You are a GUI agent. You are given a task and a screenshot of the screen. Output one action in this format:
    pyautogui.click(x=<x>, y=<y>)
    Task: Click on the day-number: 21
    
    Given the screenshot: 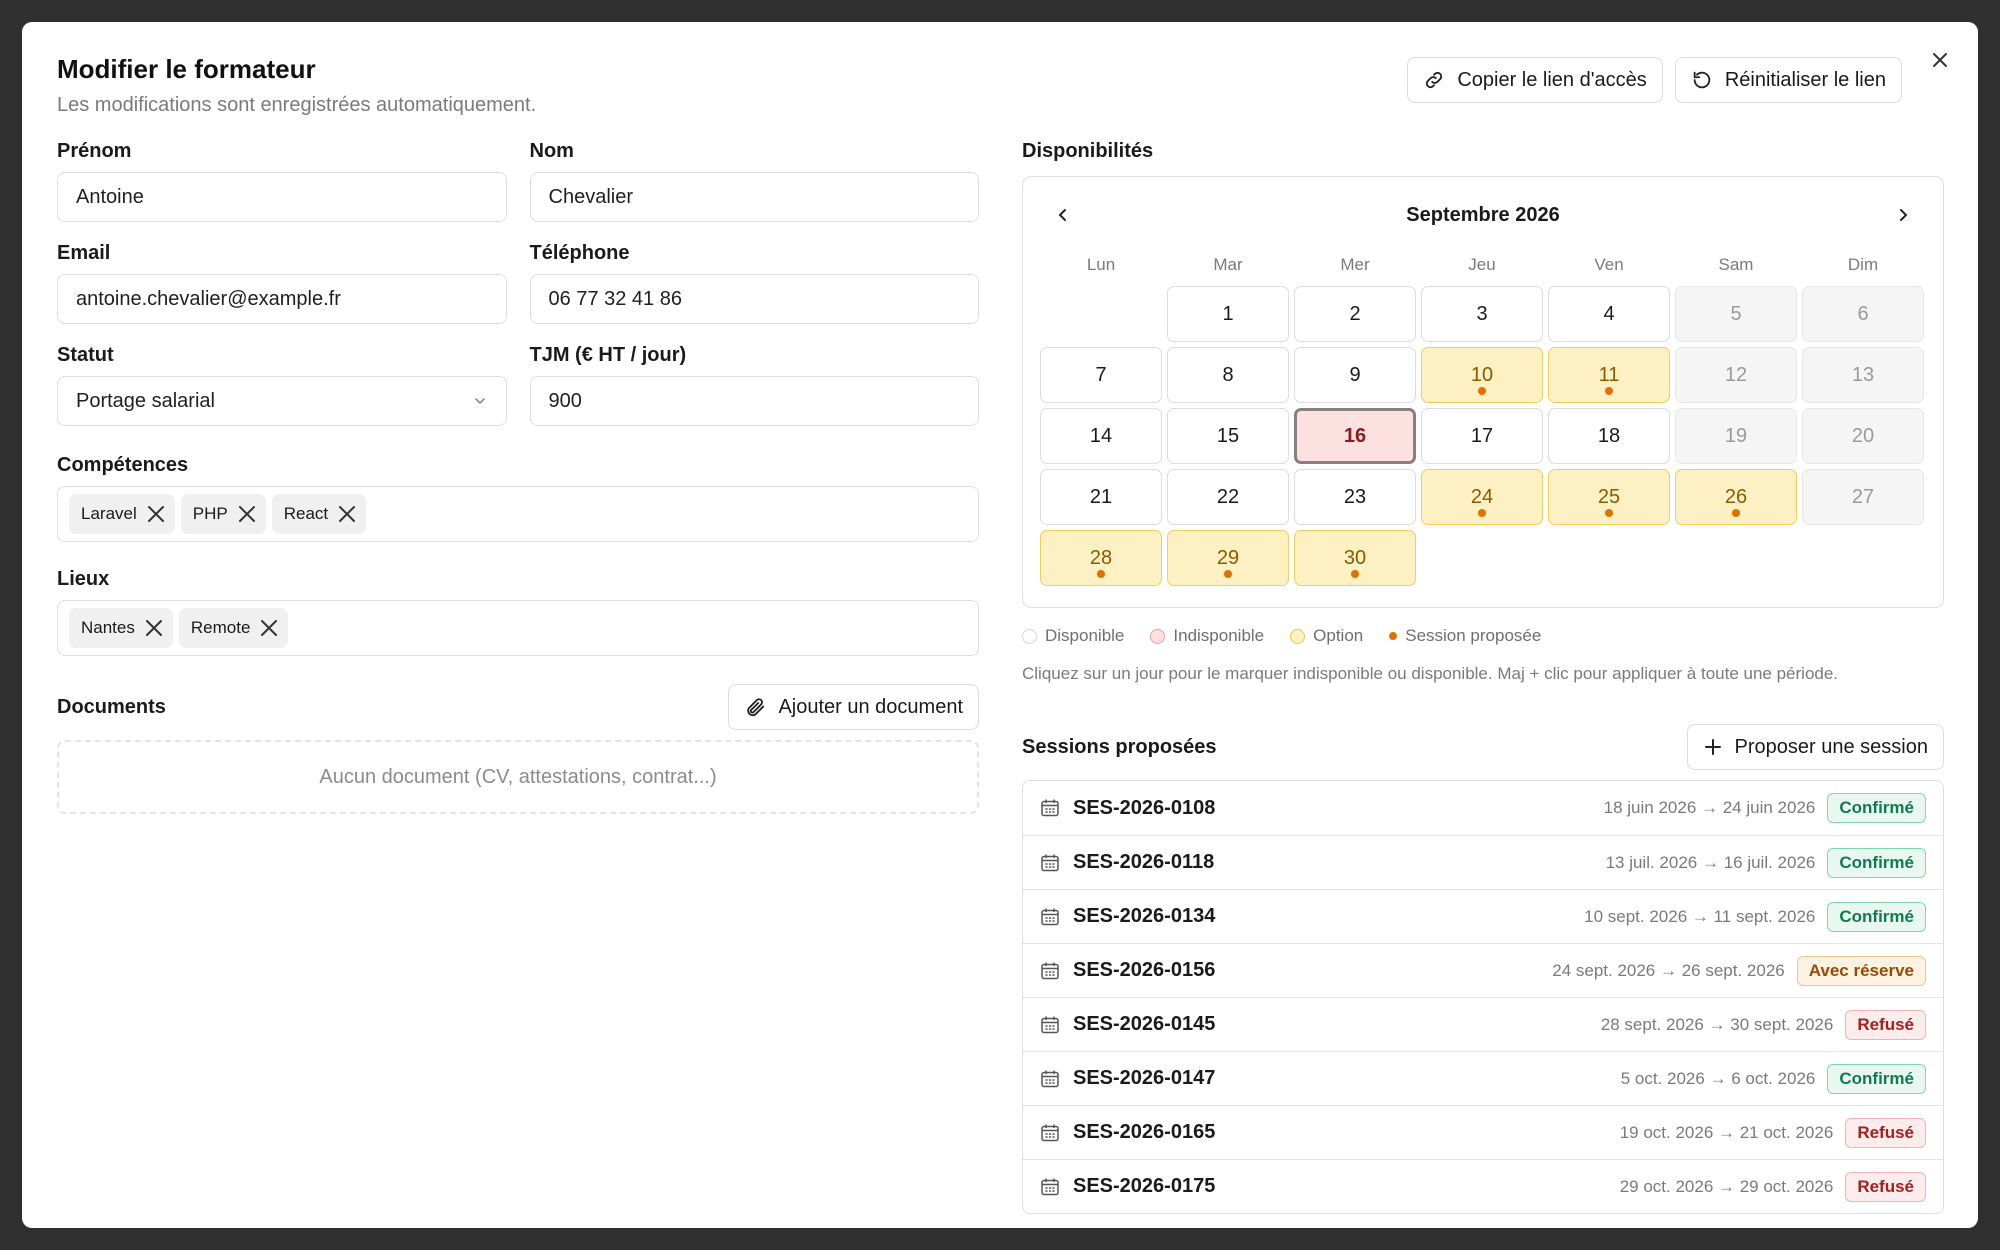 What is the action you would take?
    pyautogui.click(x=1101, y=496)
    